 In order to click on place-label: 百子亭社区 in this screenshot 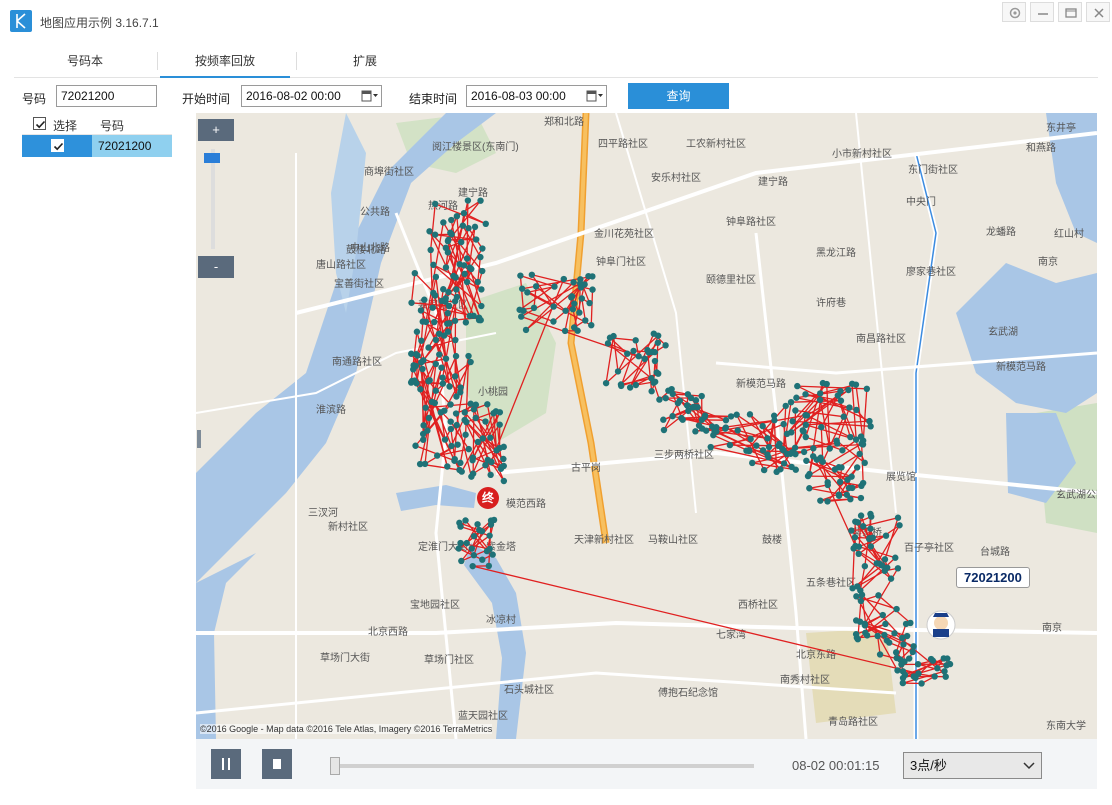, I will do `click(929, 547)`.